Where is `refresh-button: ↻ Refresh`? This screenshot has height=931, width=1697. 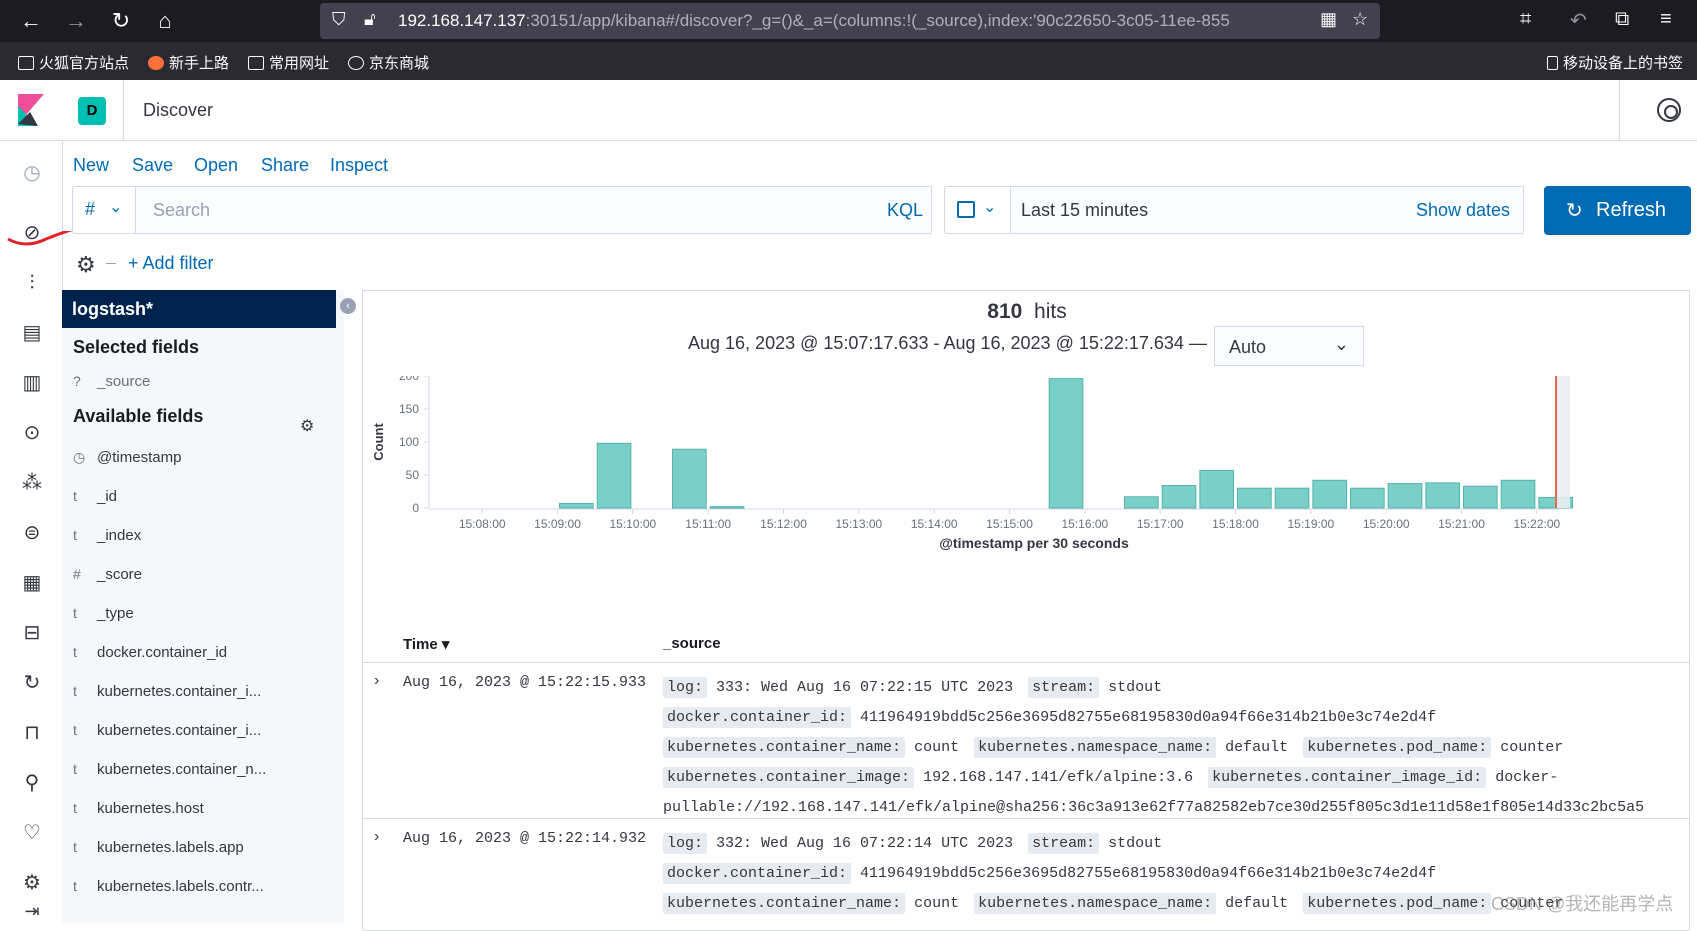
refresh-button: ↻ Refresh is located at coordinates (1617, 210).